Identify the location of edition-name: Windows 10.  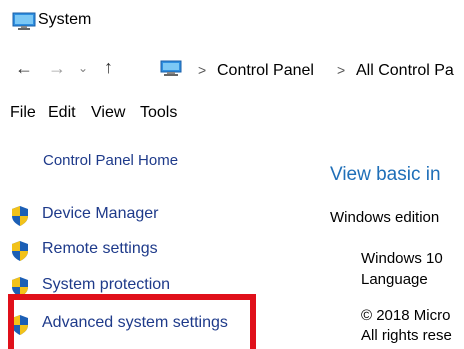
(402, 258).